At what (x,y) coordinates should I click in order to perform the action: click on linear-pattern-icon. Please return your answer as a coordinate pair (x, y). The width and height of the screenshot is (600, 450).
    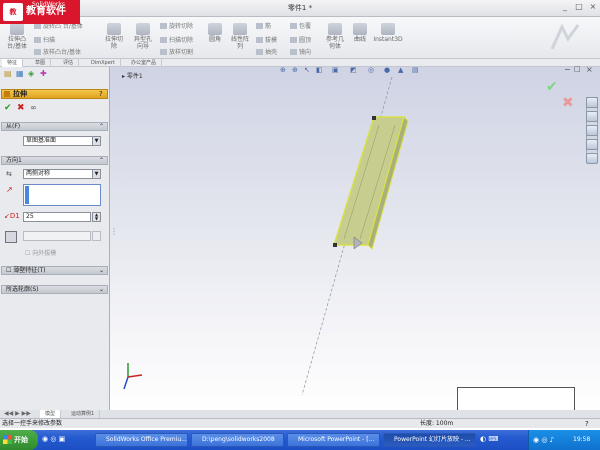
    Looking at the image, I should click on (240, 29).